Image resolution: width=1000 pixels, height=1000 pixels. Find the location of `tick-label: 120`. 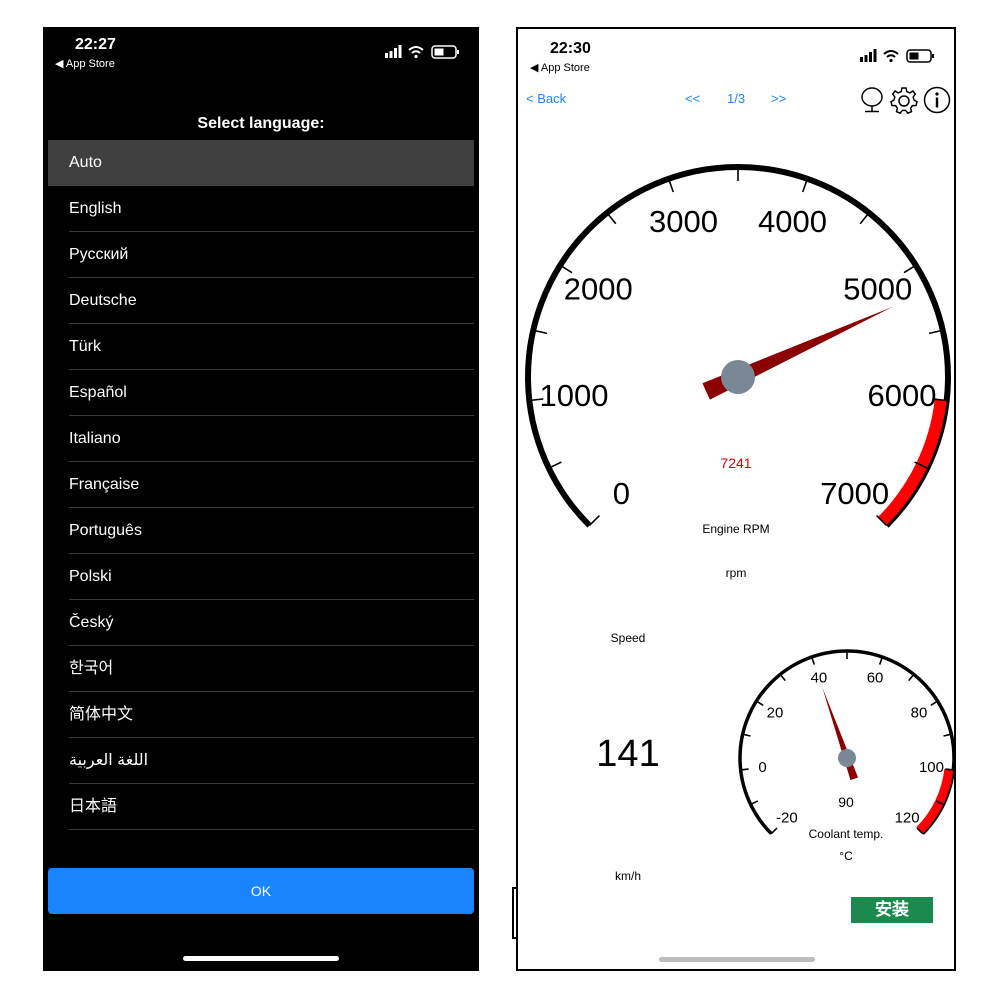

tick-label: 120 is located at coordinates (907, 818).